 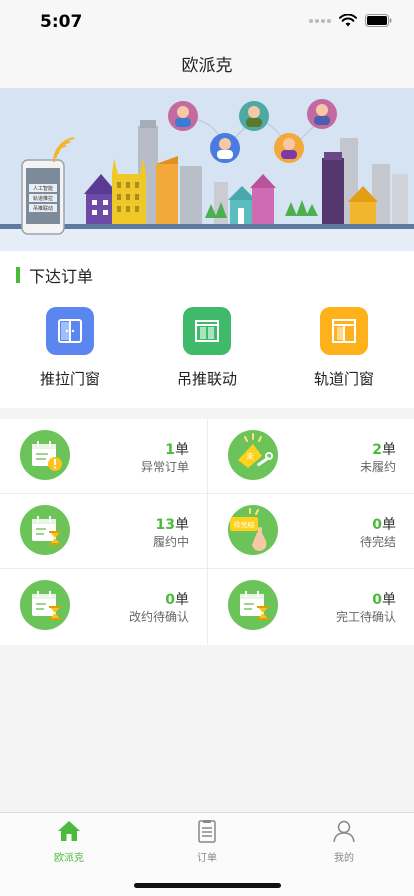 I want to click on tab-label: 订单, so click(x=207, y=858).